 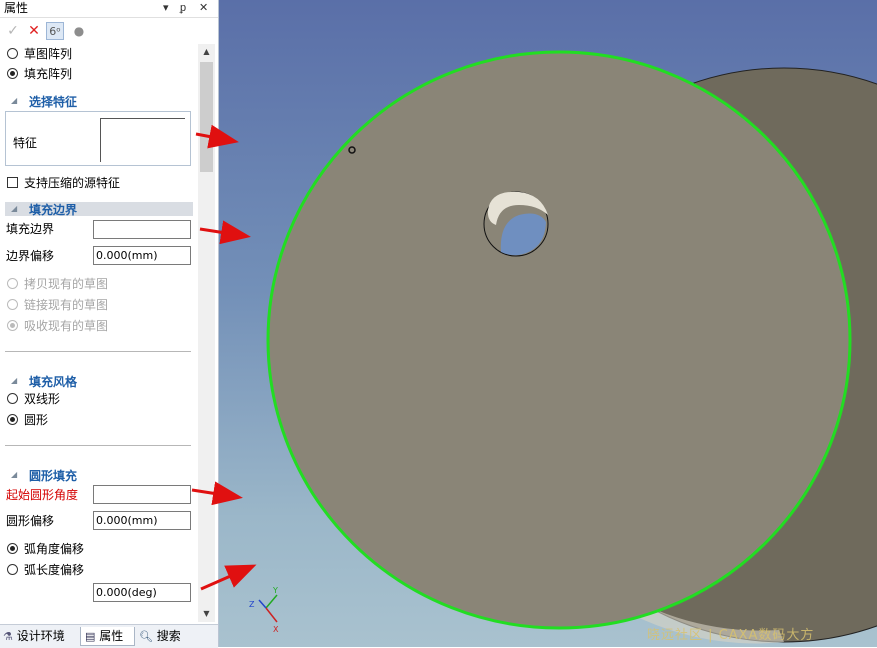 What do you see at coordinates (12, 569) in the screenshot?
I see `radio-arc-length-offset` at bounding box center [12, 569].